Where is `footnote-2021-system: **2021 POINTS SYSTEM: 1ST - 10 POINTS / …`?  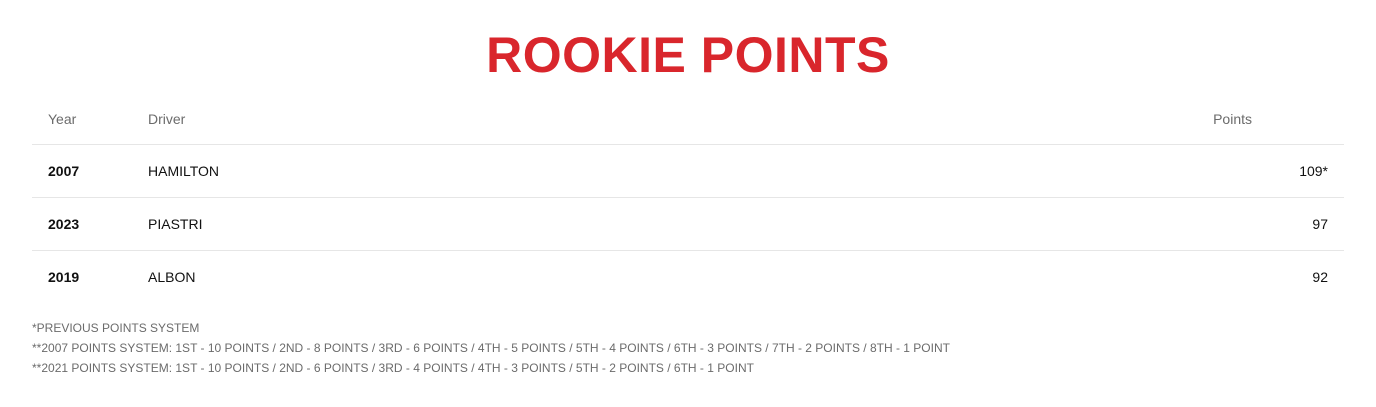 footnote-2021-system: **2021 POINTS SYSTEM: 1ST - 10 POINTS / … is located at coordinates (393, 368).